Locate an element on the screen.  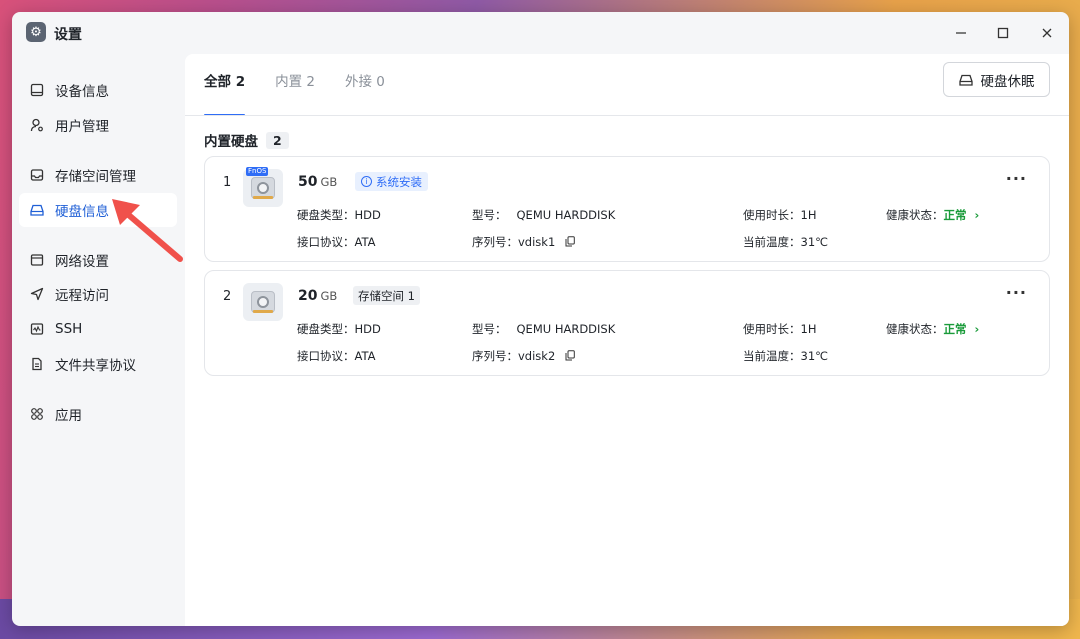
disk-sleep-label: 硬盘休眠 is located at coordinates (1007, 81).